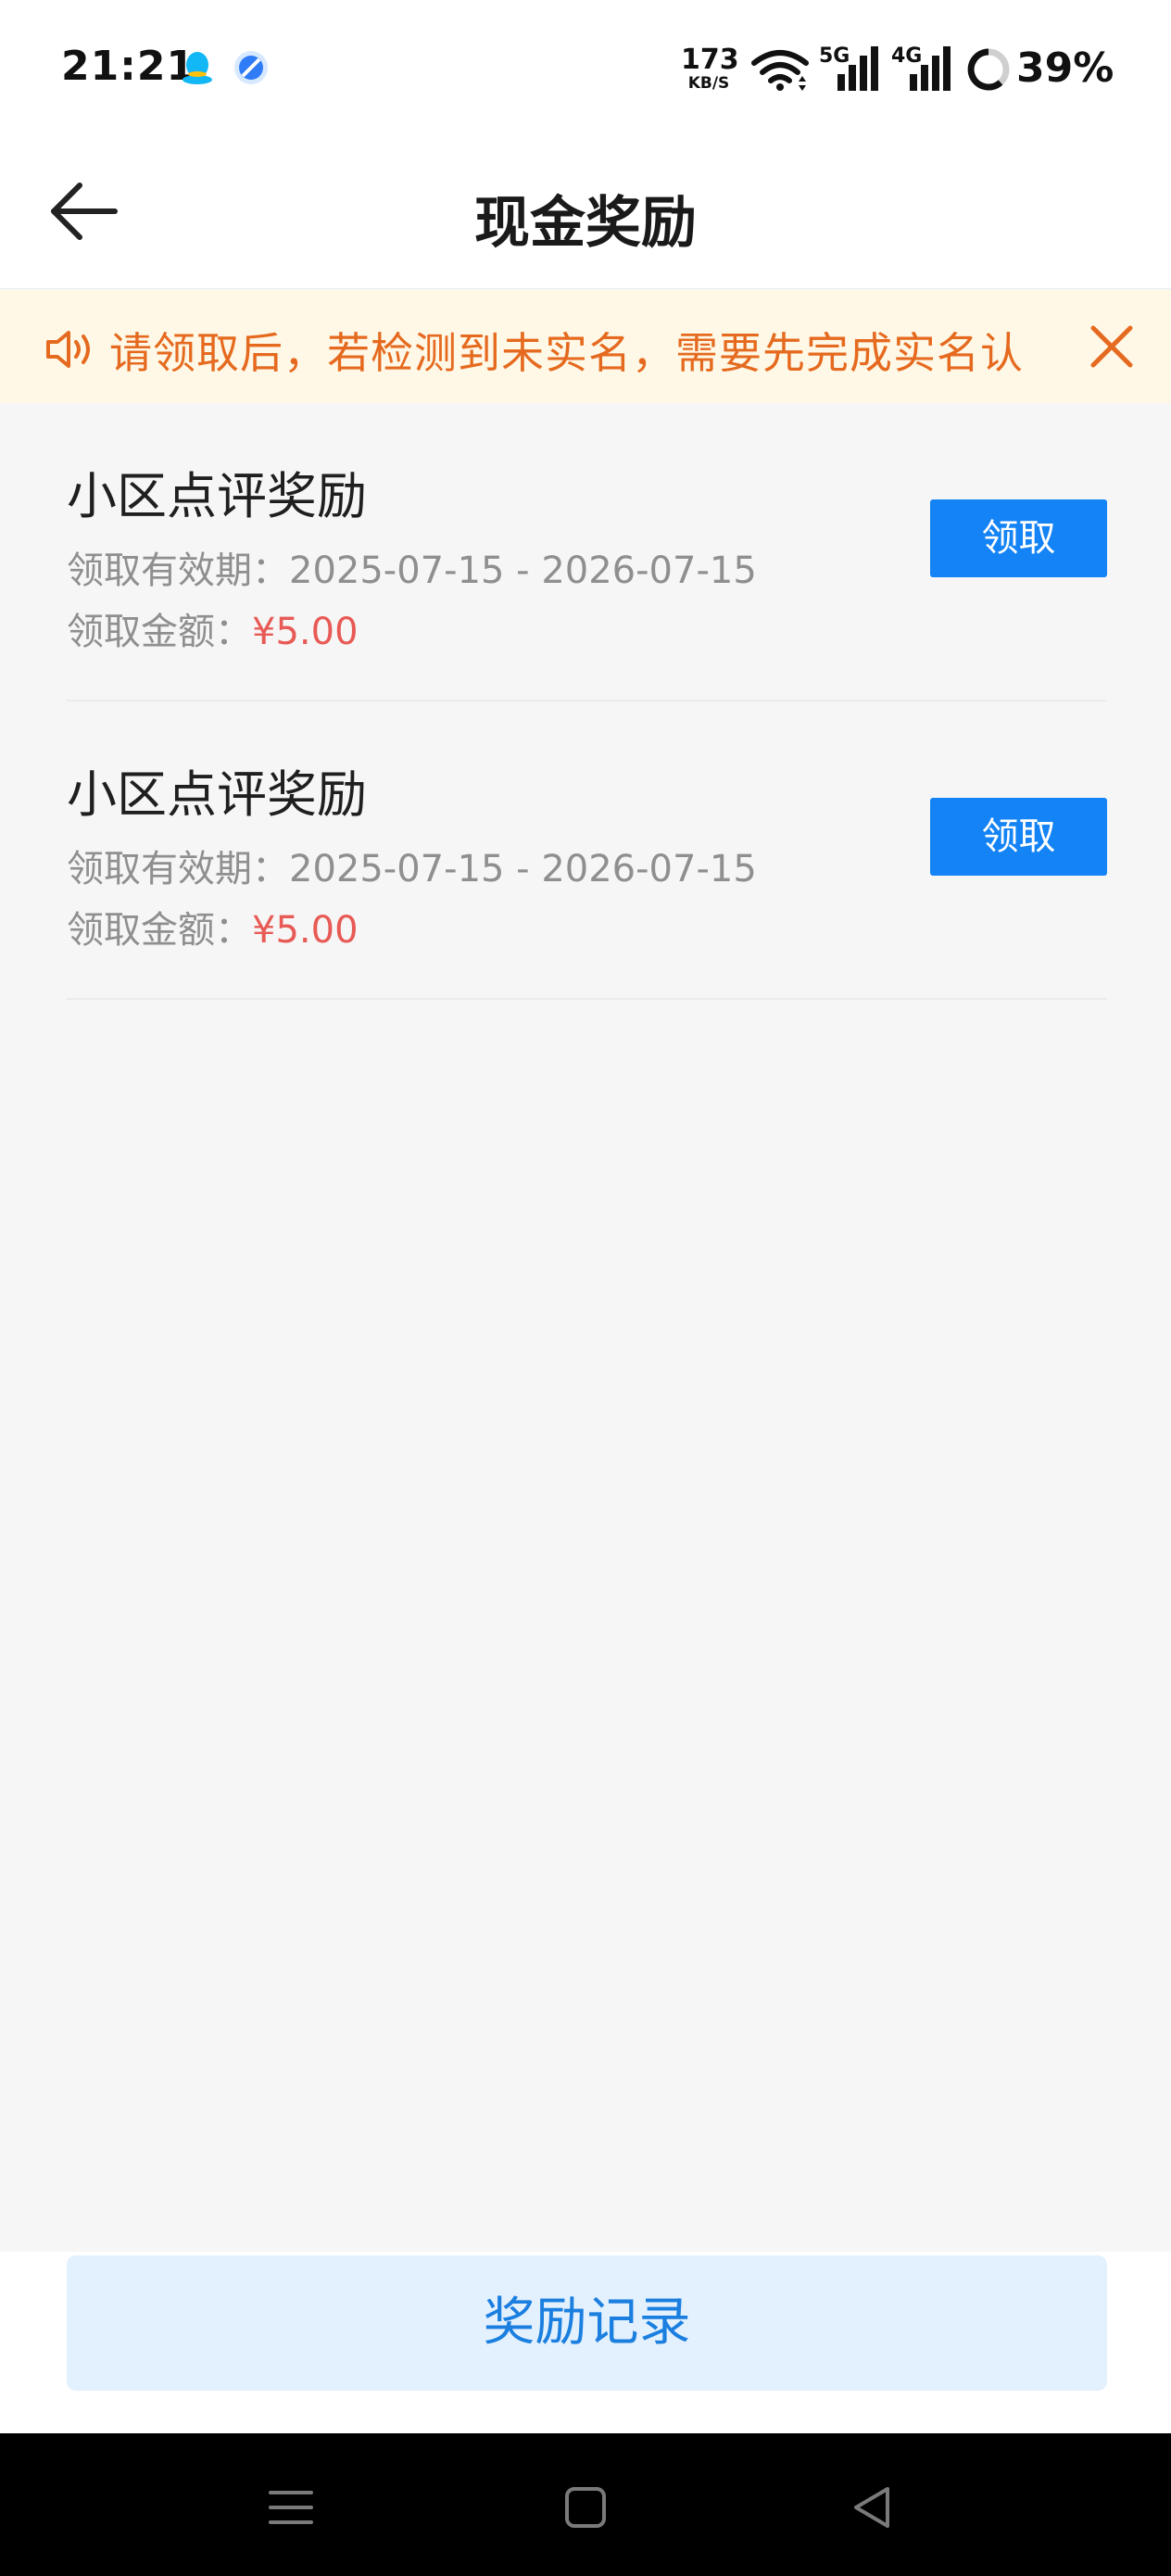 This screenshot has height=2576, width=1171. Describe the element at coordinates (708, 84) in the screenshot. I see `net-speed-unit: KB/S` at that location.